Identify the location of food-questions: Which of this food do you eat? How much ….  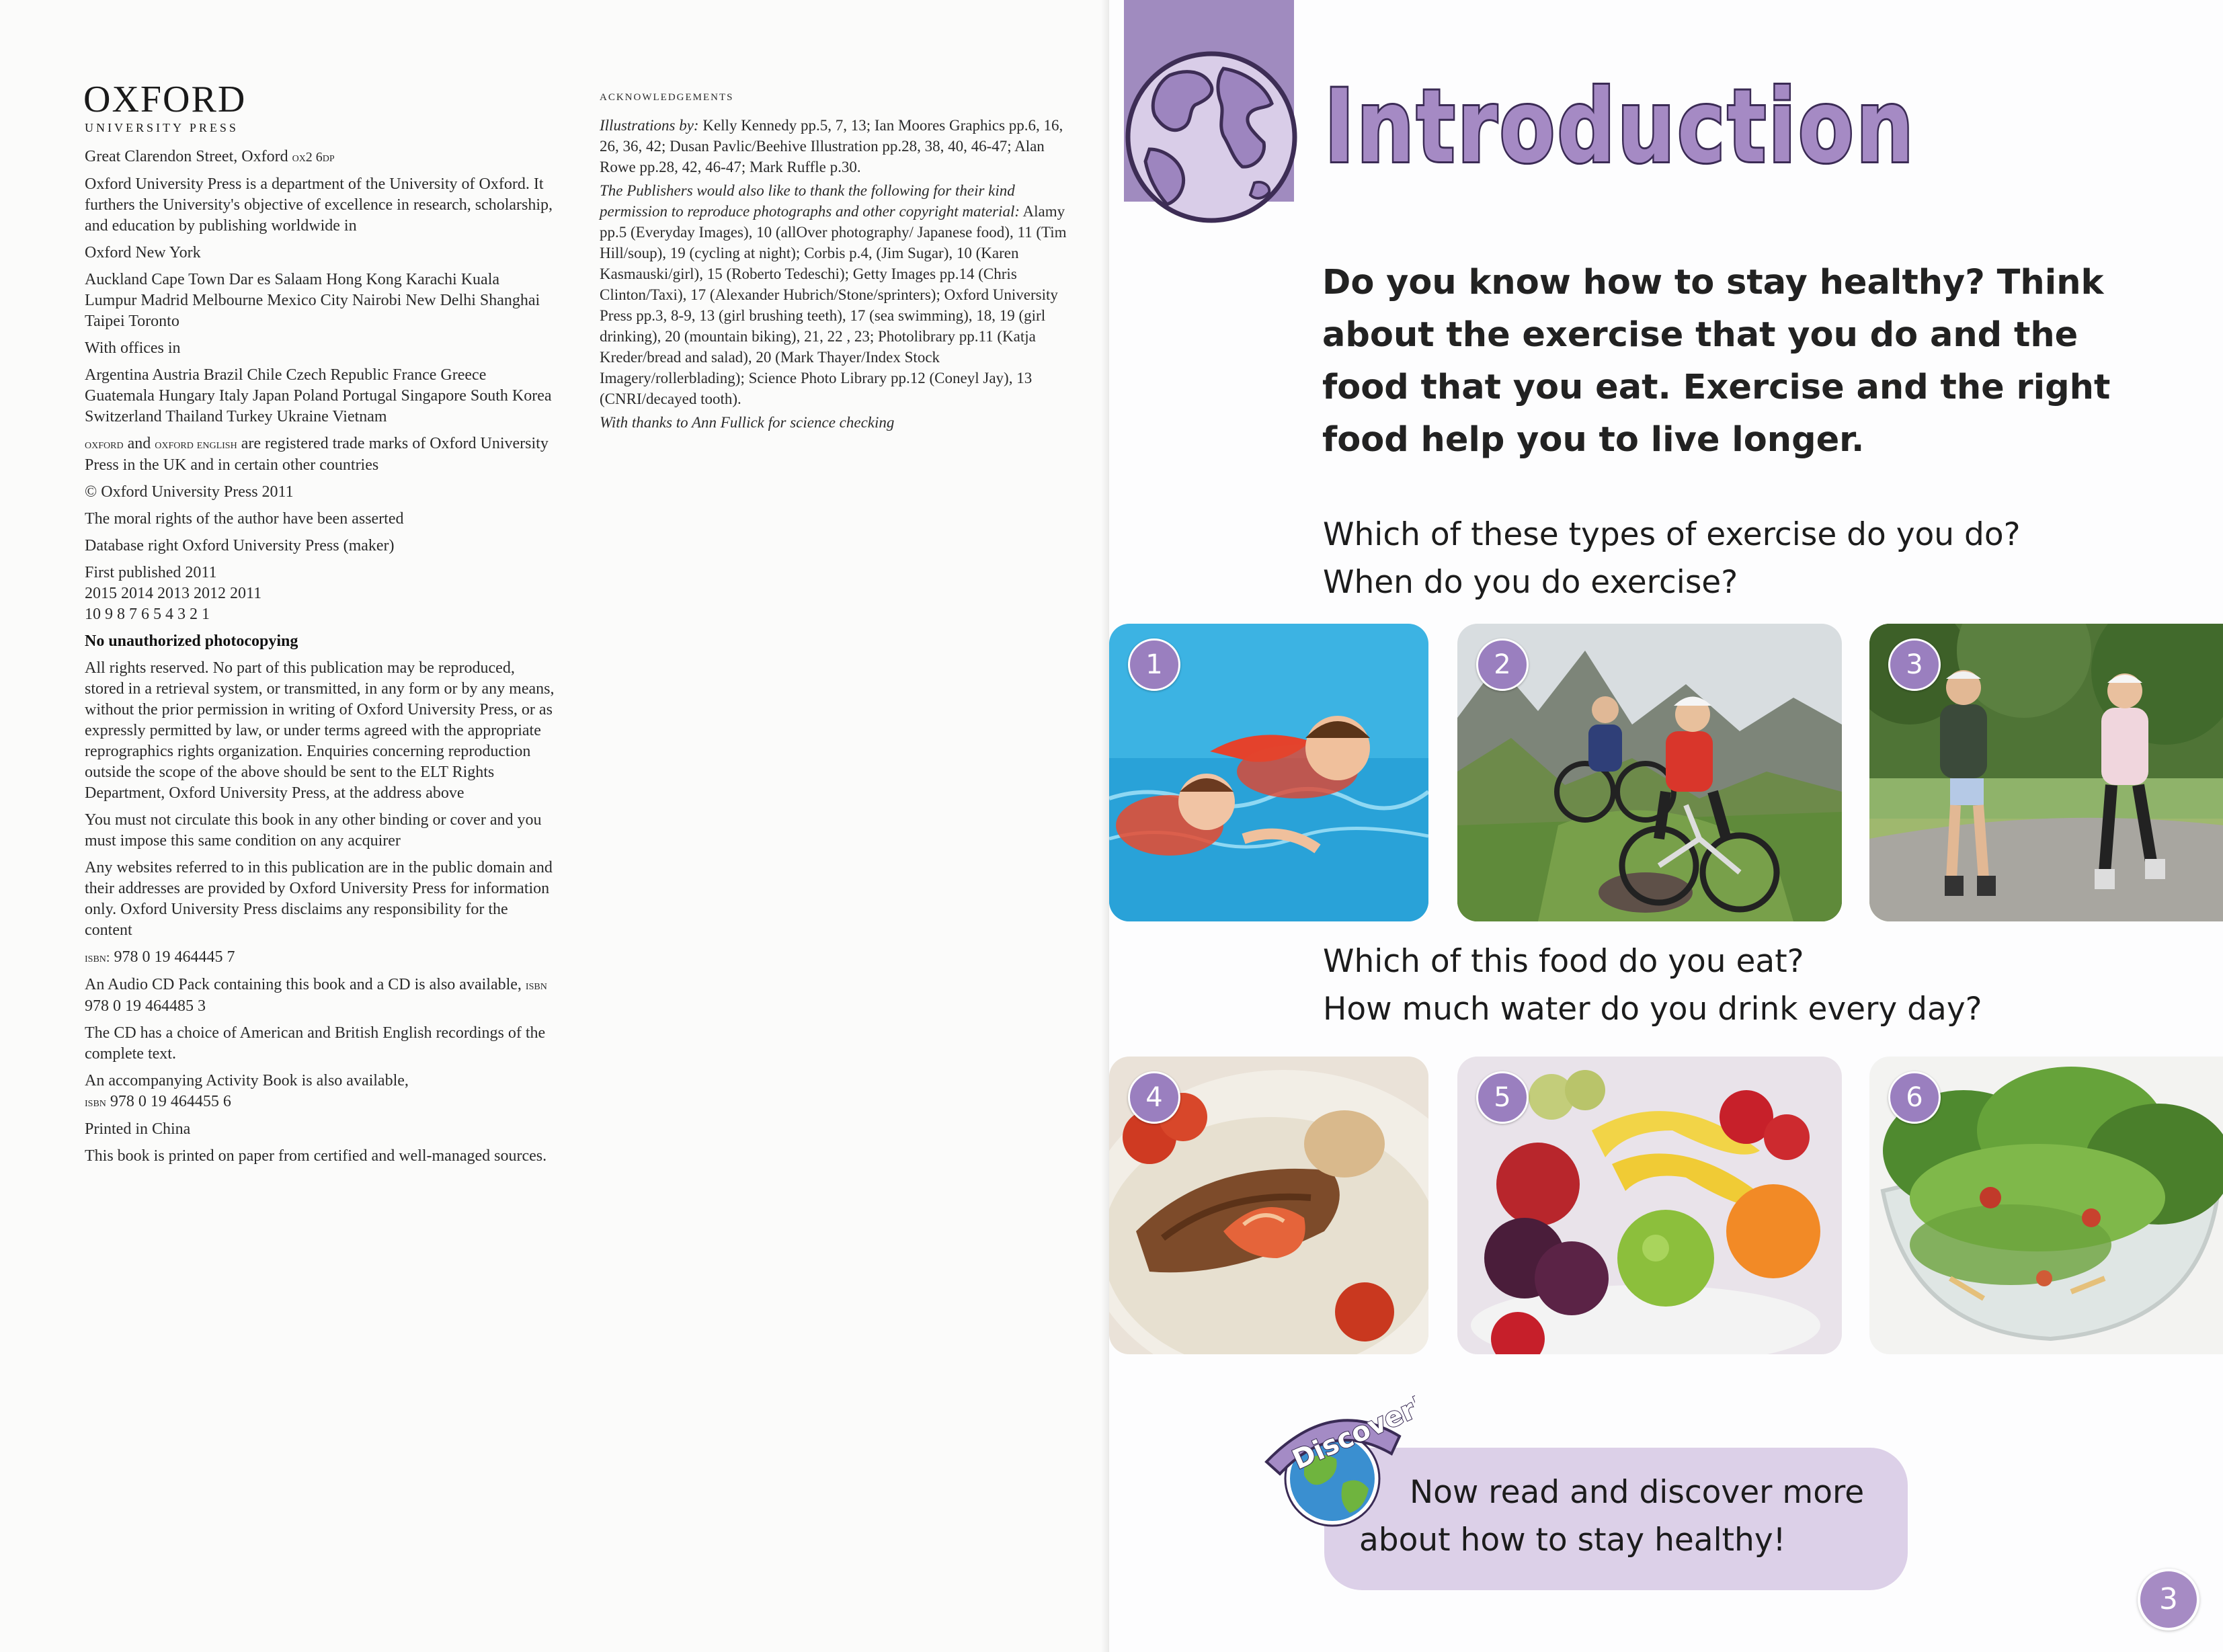
(1726, 986).